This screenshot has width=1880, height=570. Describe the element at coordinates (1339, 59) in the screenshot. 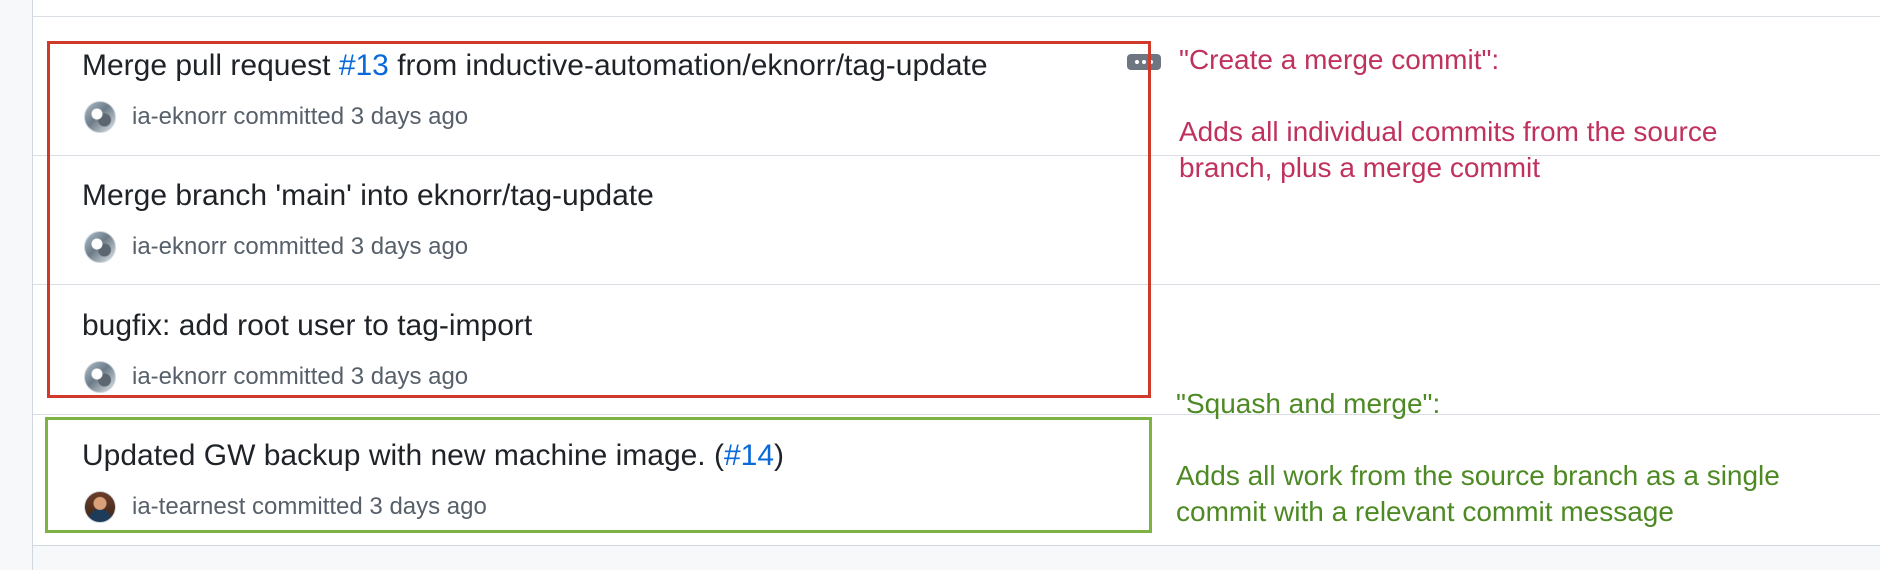

I see `merge-commit-annotation-heading: "Create a merge commit":` at that location.